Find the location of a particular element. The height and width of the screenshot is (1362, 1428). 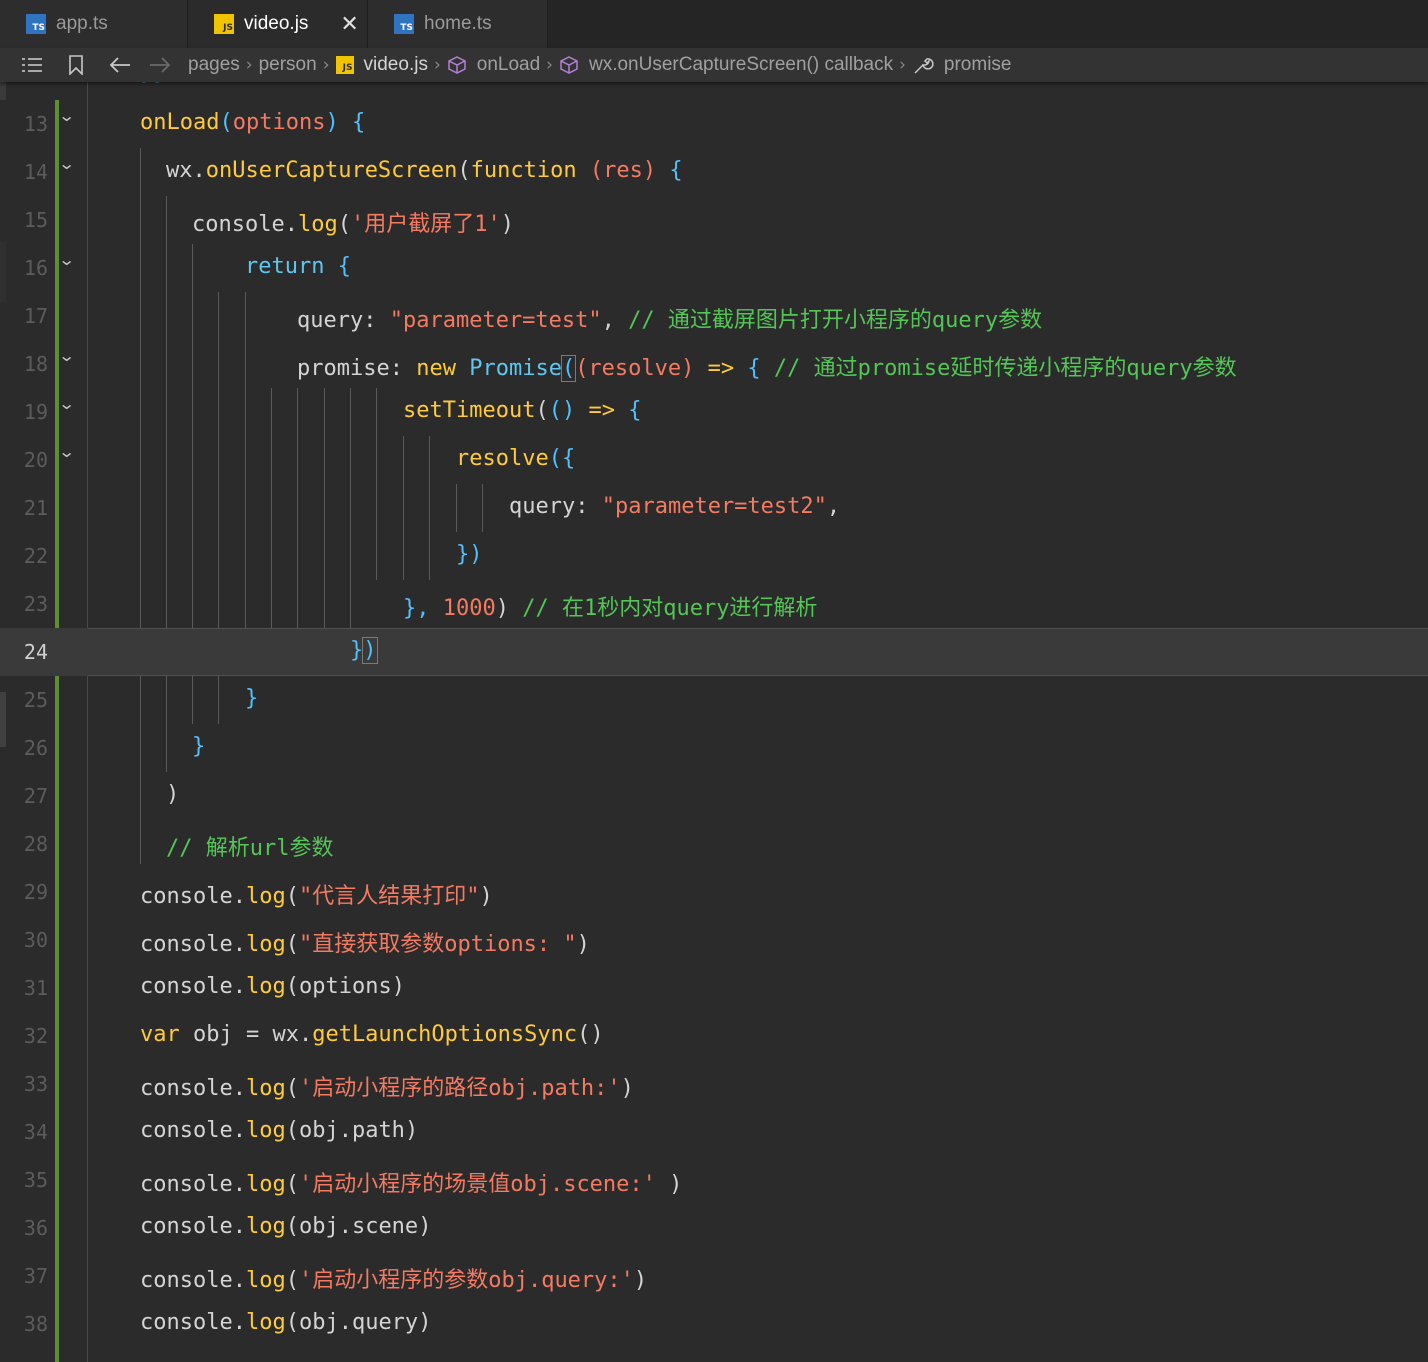

code-line-23: 23 }, 1000) // 在1秒内对query进行解析 is located at coordinates (714, 604).